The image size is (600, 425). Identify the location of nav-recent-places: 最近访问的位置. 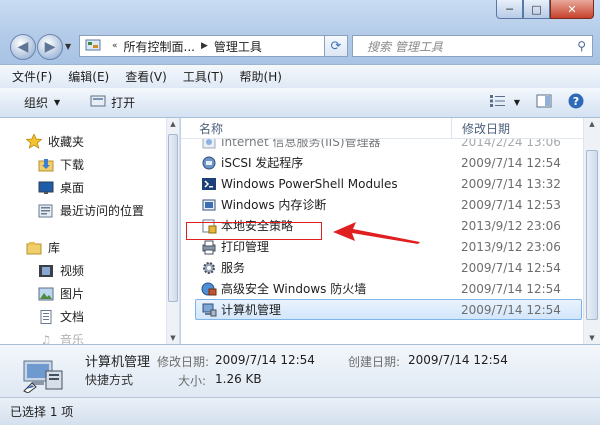
(89, 210).